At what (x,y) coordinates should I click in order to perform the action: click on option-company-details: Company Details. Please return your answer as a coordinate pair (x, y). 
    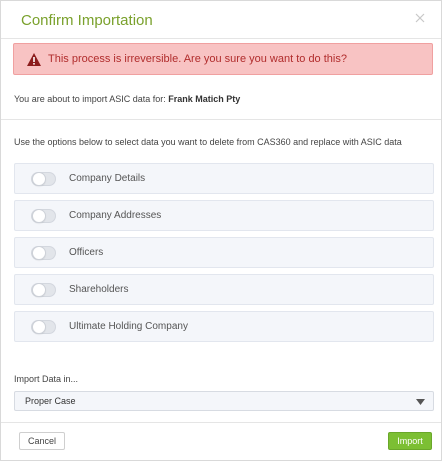
    Looking at the image, I should click on (224, 178).